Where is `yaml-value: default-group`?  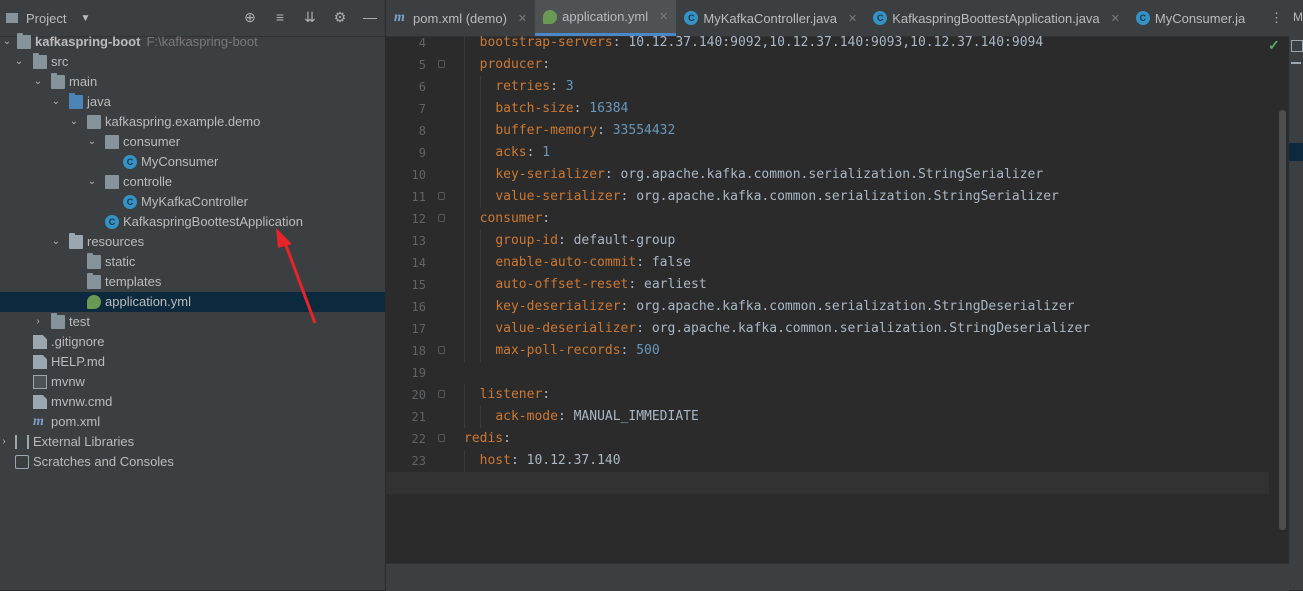
yaml-value: default-group is located at coordinates (624, 240).